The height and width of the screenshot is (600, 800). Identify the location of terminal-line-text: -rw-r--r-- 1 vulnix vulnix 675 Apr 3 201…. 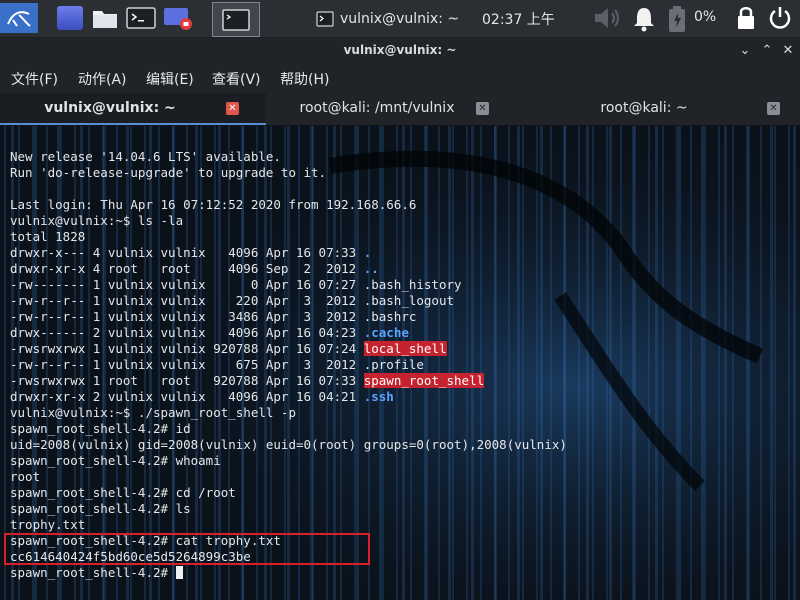
(217, 364).